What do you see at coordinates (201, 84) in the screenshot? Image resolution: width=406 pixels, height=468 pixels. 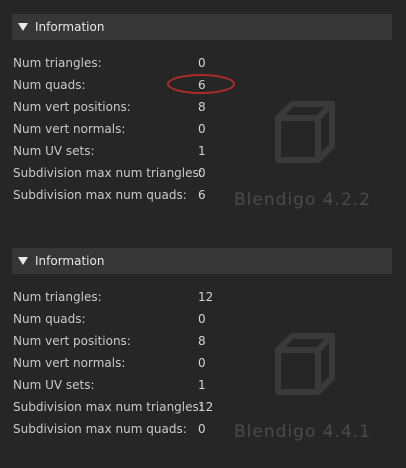 I see `highlight-ellipse` at bounding box center [201, 84].